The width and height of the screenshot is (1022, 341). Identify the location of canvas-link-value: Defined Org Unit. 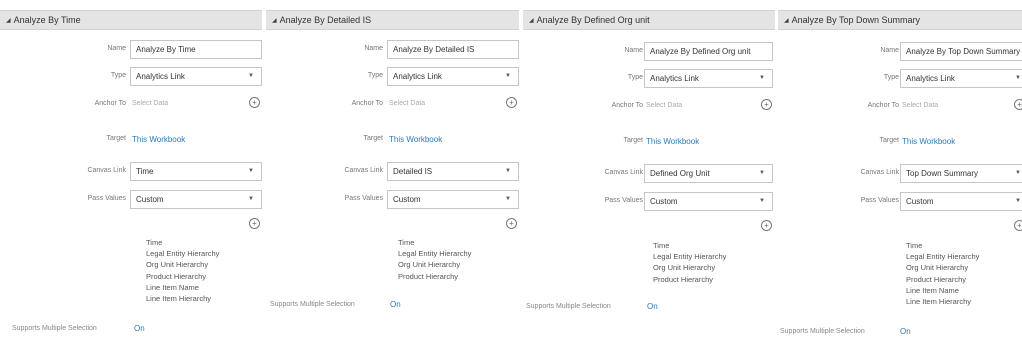
(680, 173).